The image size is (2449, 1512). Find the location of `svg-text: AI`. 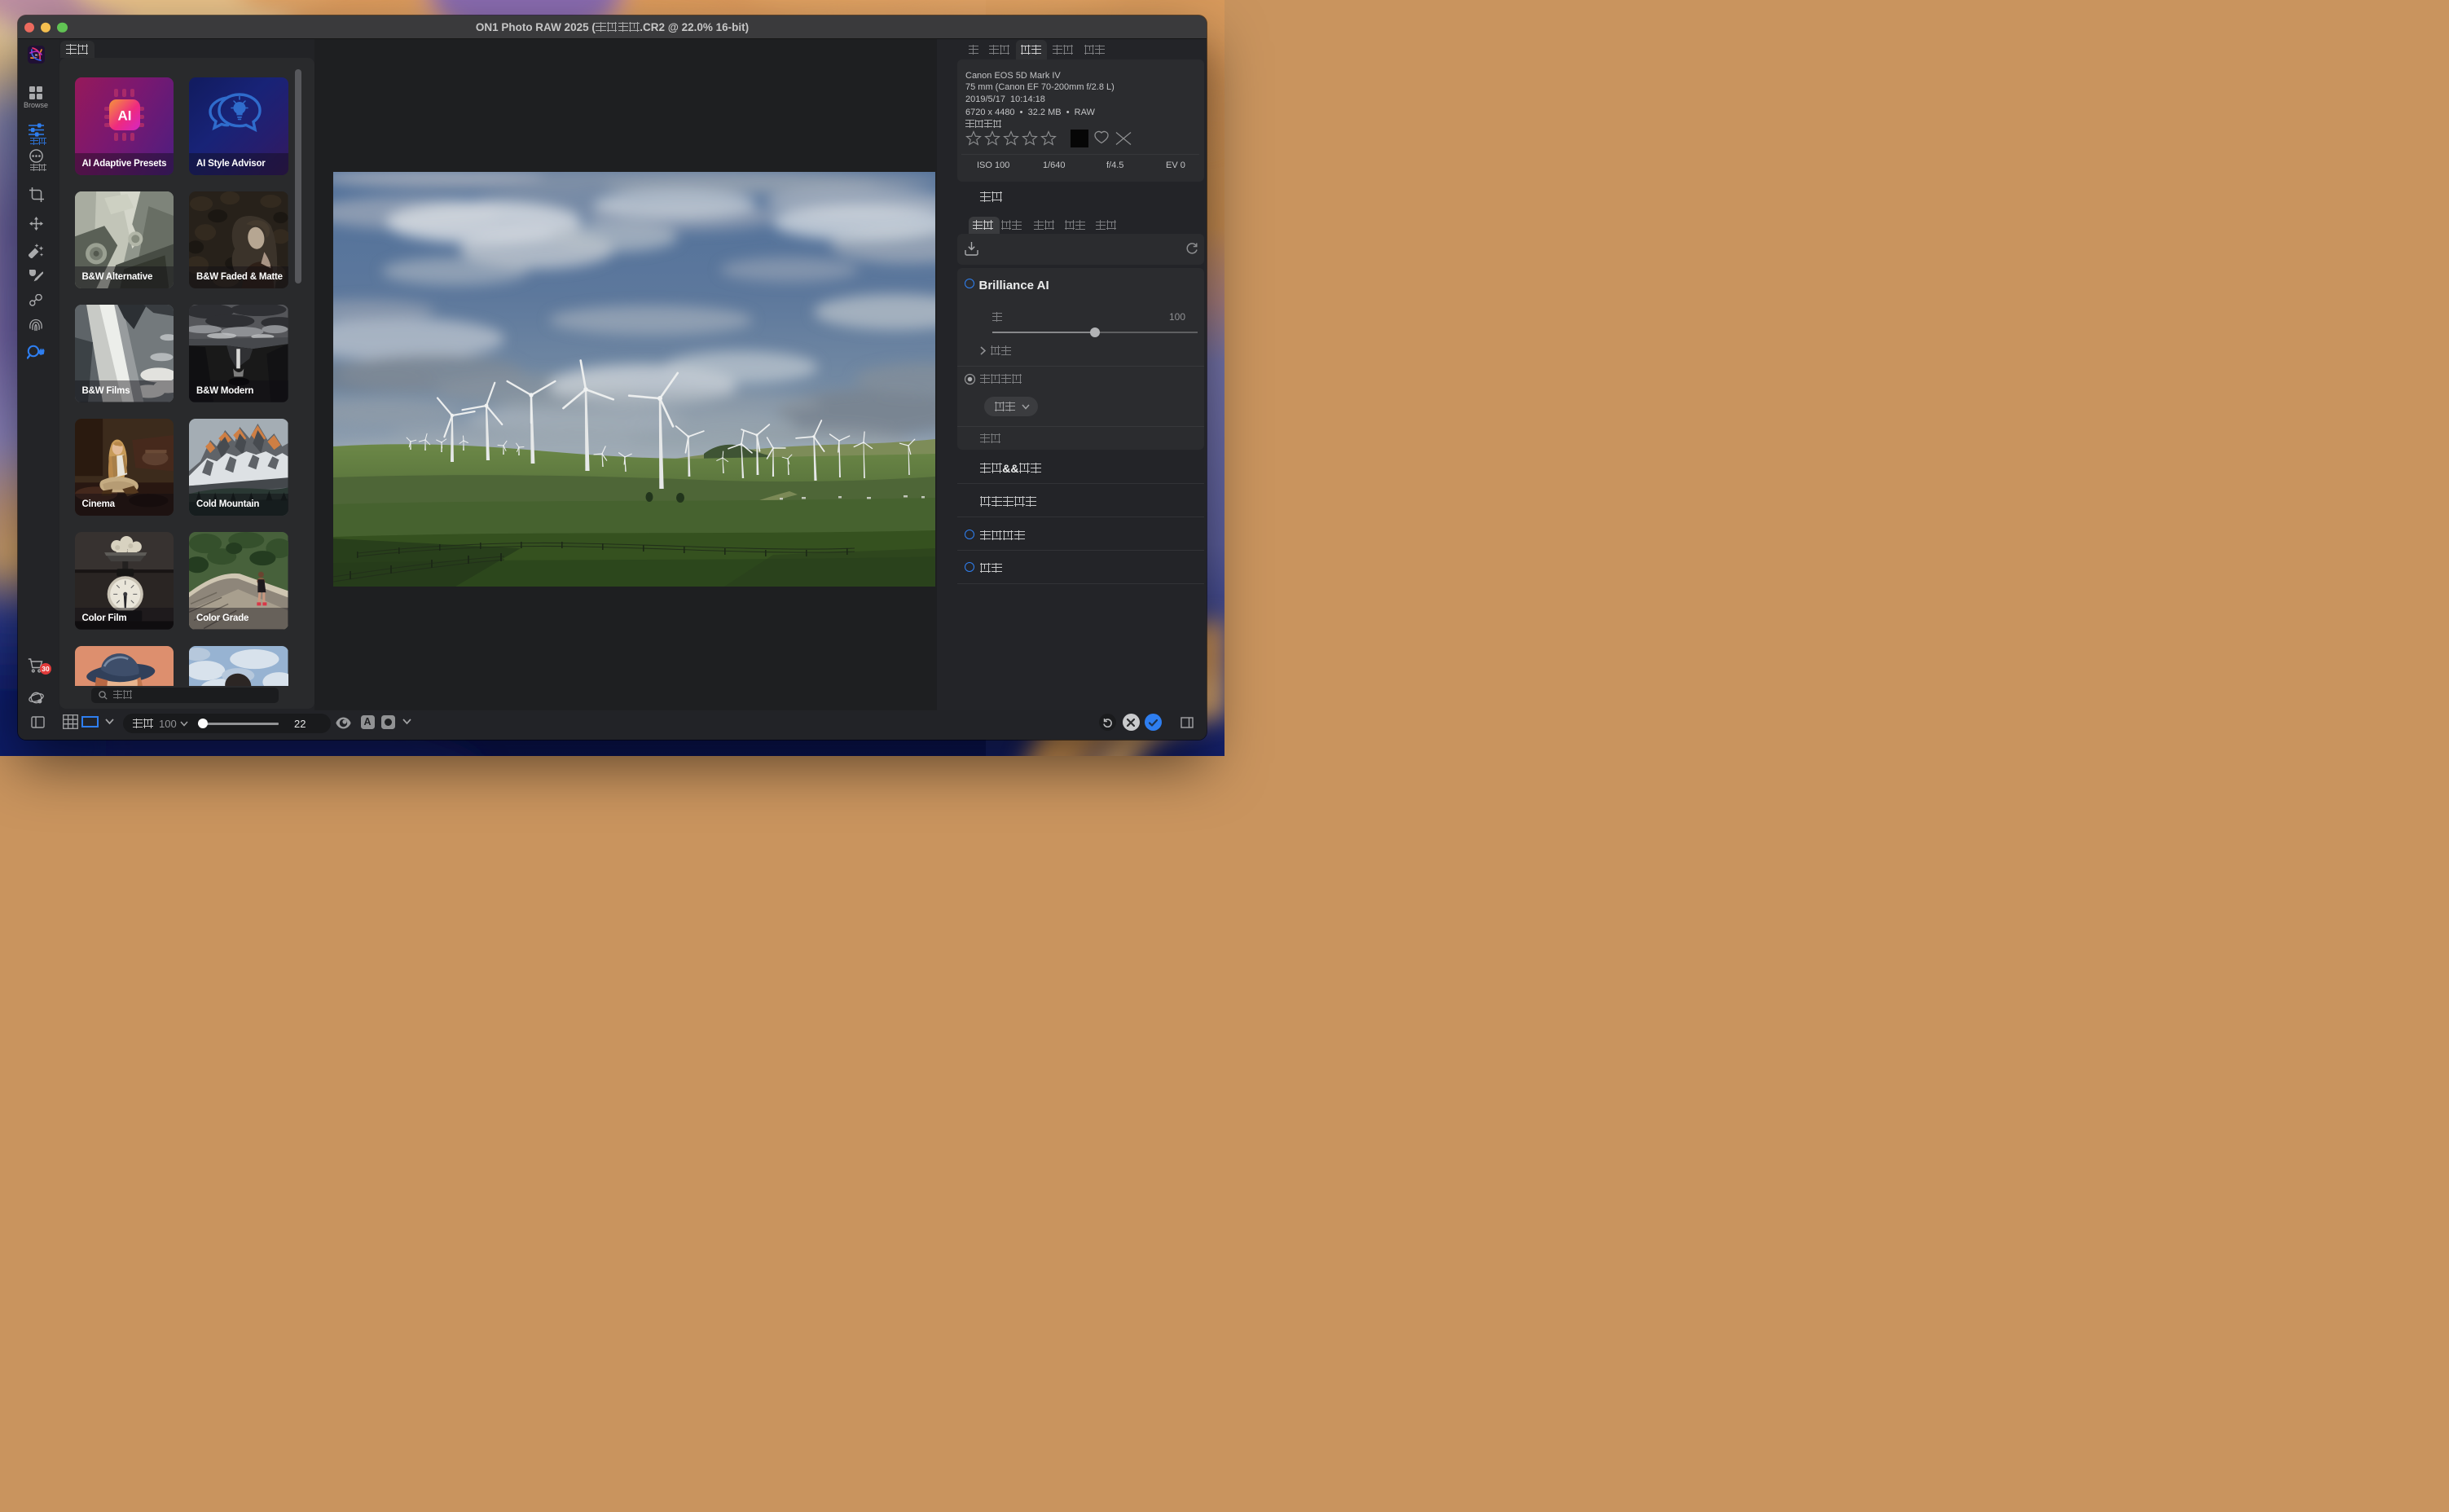

svg-text: AI is located at coordinates (124, 116).